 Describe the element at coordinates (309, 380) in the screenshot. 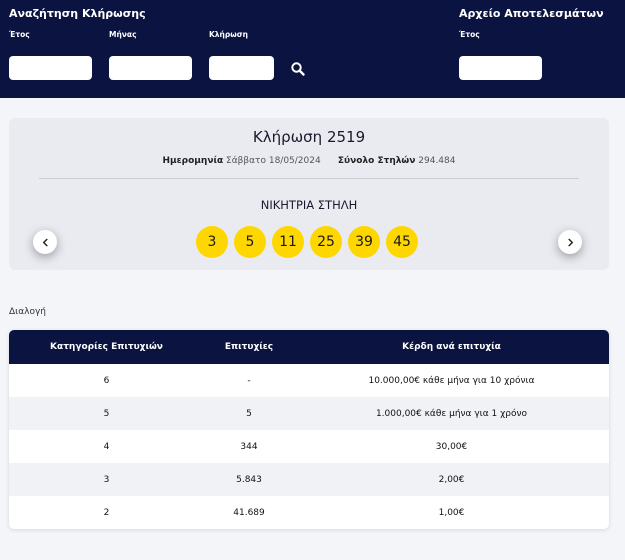

I see `table-row: 6 - 10.000,00€ κάθε μήνα για 10 χρόνια` at that location.